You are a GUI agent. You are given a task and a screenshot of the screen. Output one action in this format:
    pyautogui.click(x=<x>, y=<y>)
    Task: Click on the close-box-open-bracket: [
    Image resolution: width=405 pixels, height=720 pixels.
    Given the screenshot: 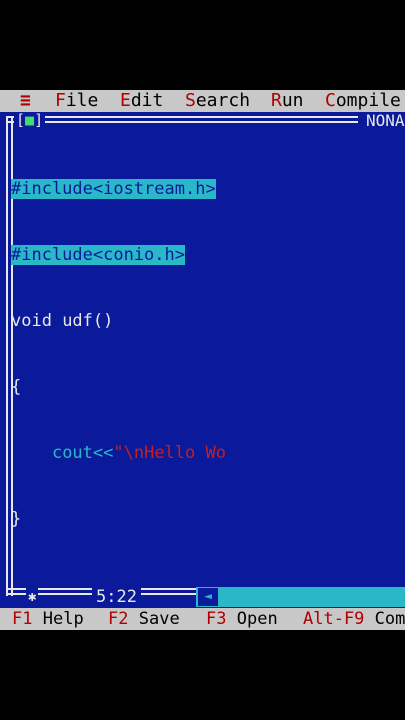 What is the action you would take?
    pyautogui.click(x=21, y=120)
    